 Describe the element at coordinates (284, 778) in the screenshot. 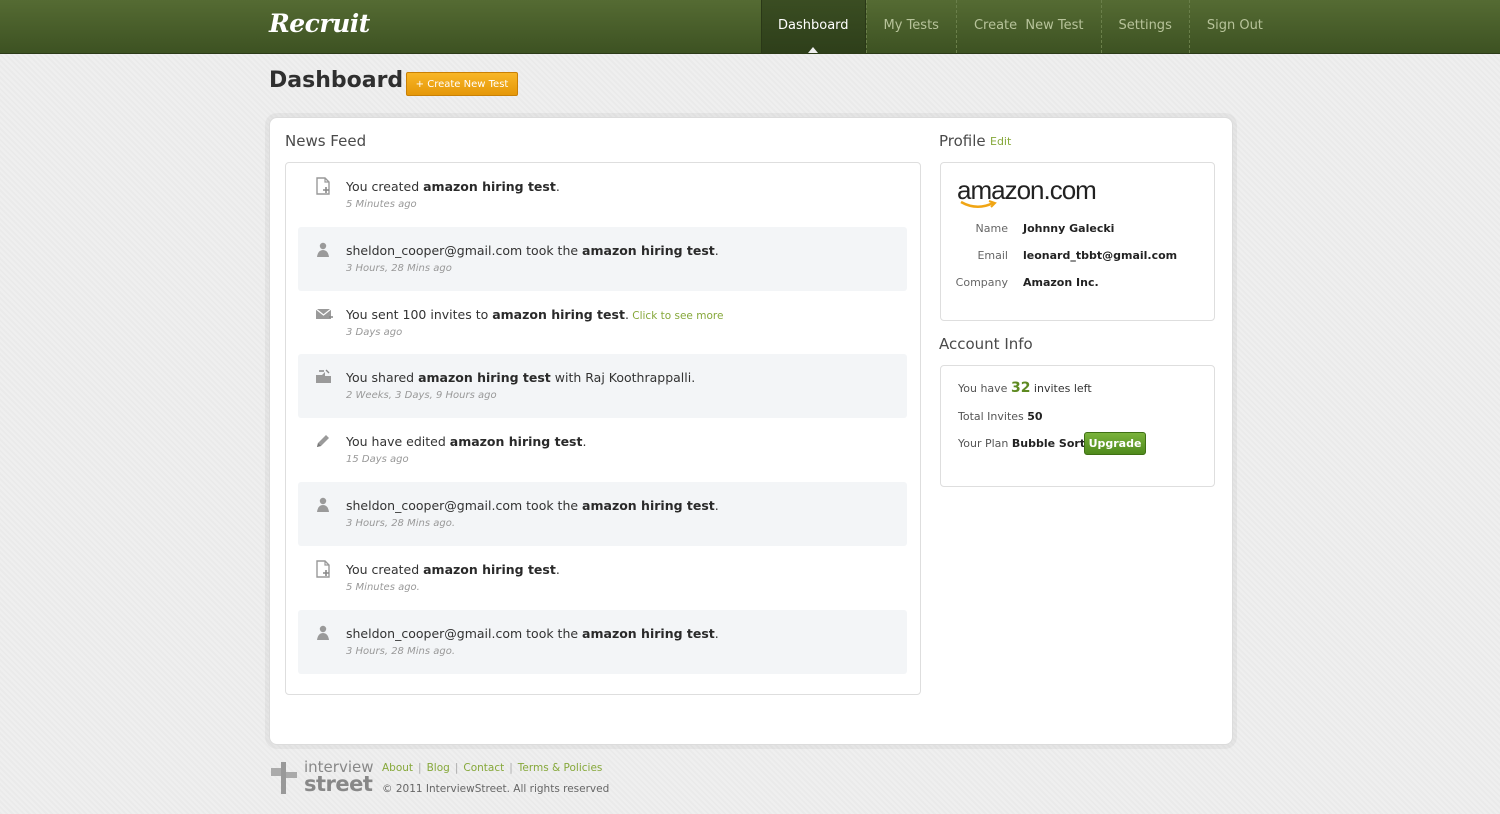

I see `interviewstreet-logo-icon` at that location.